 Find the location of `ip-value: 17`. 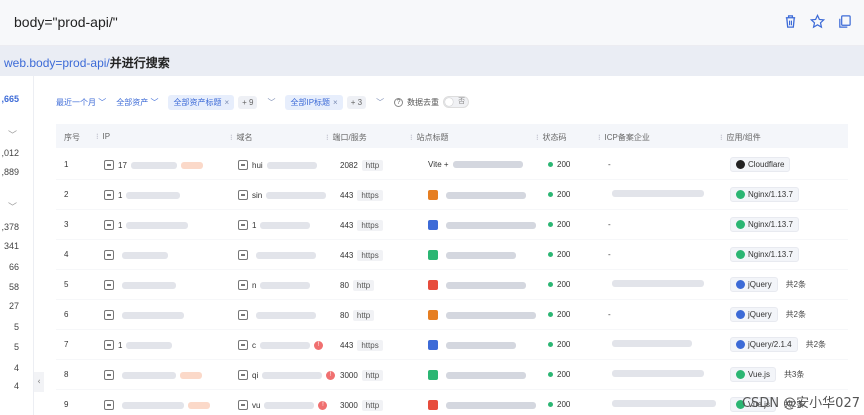

ip-value: 17 is located at coordinates (122, 165).